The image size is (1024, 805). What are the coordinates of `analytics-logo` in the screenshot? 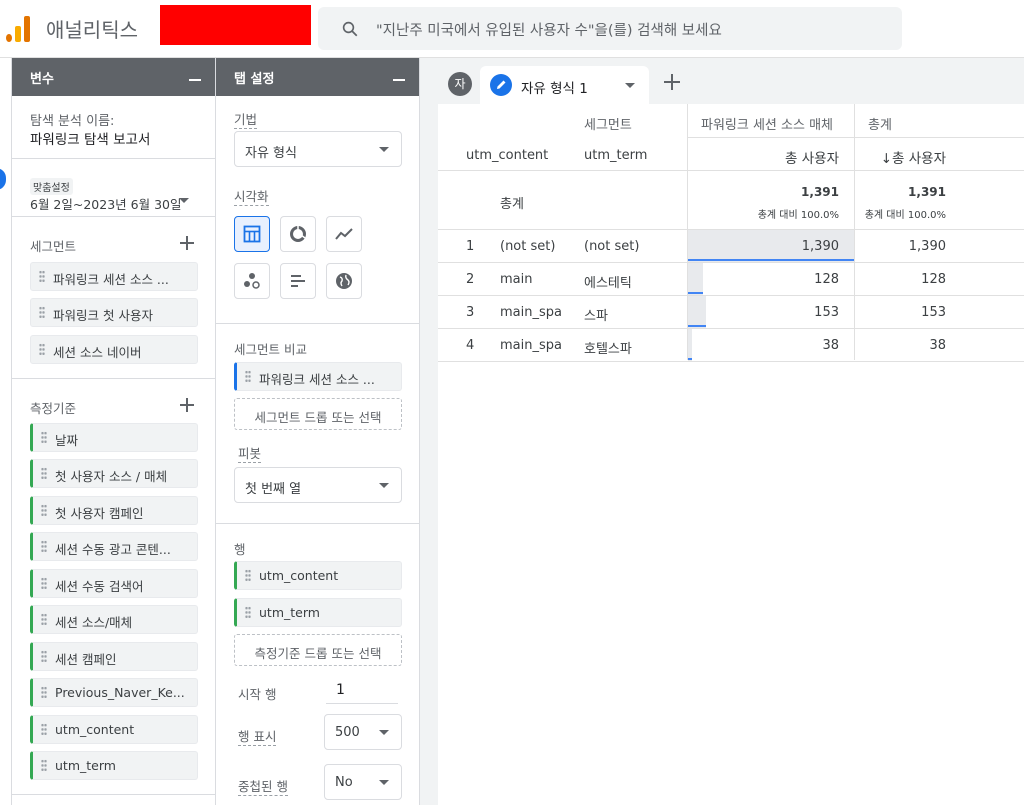 It's located at (18, 29).